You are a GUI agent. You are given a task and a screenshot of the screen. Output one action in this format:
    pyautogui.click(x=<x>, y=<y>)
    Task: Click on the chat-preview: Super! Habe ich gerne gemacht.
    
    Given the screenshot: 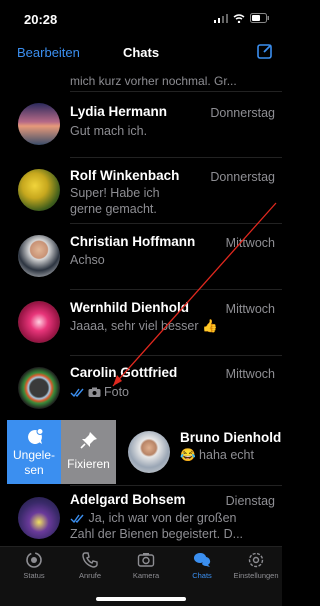 What is the action you would take?
    pyautogui.click(x=115, y=201)
    